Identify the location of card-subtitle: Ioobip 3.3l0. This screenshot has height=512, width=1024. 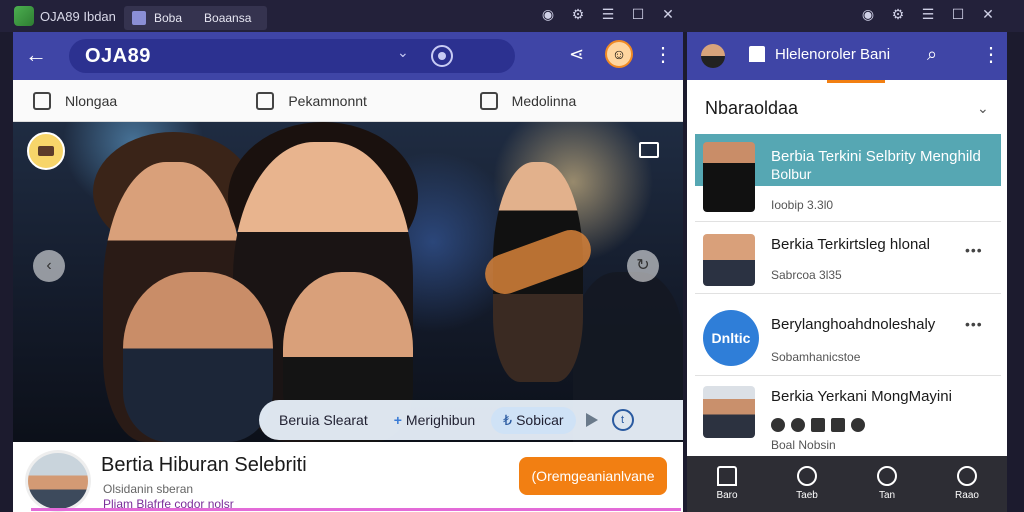
(802, 205).